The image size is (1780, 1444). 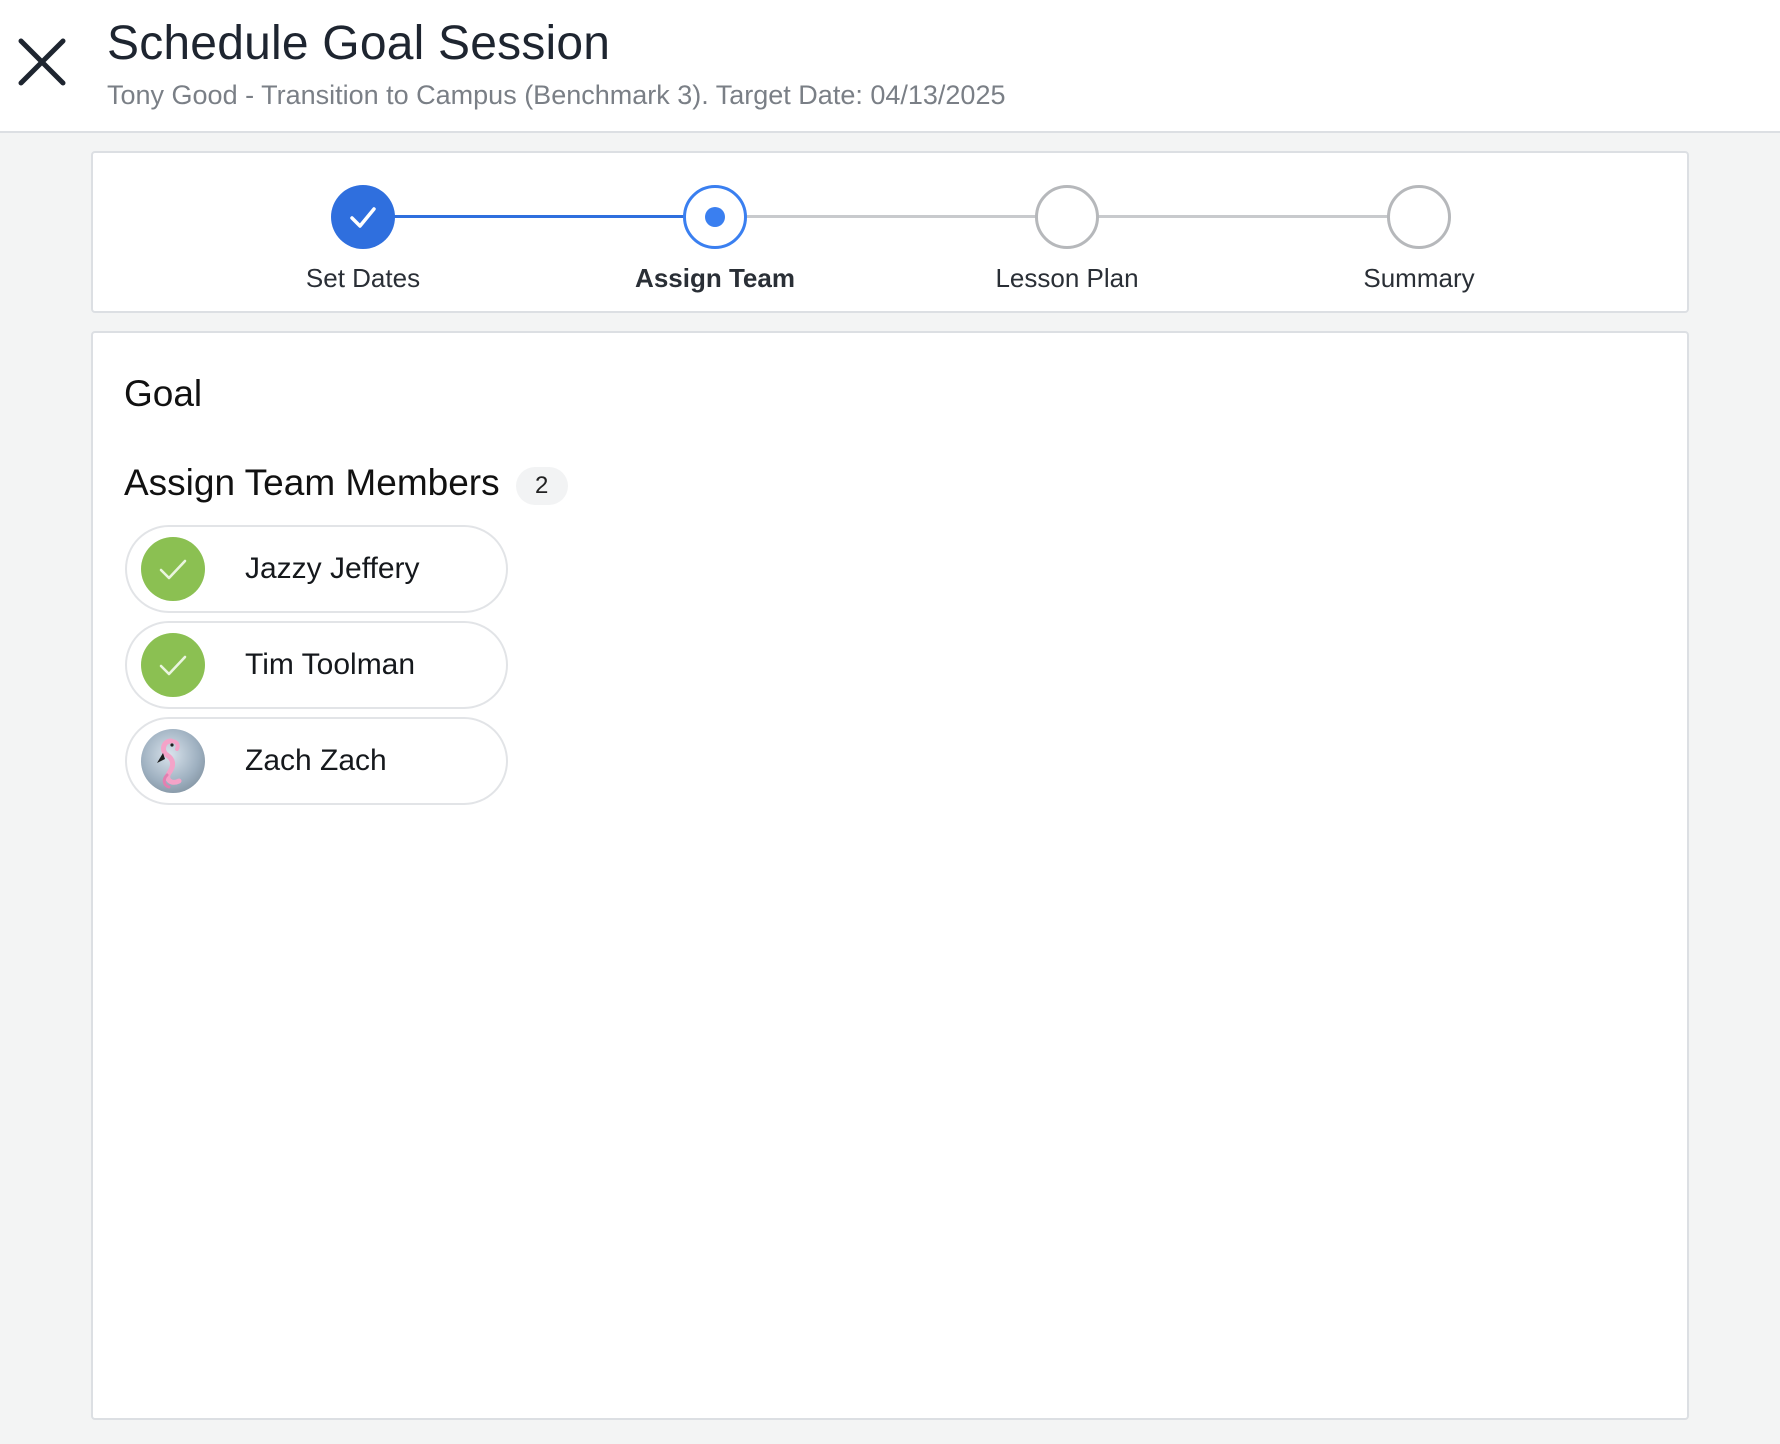 I want to click on page-title: Schedule Goal Session, so click(x=359, y=43).